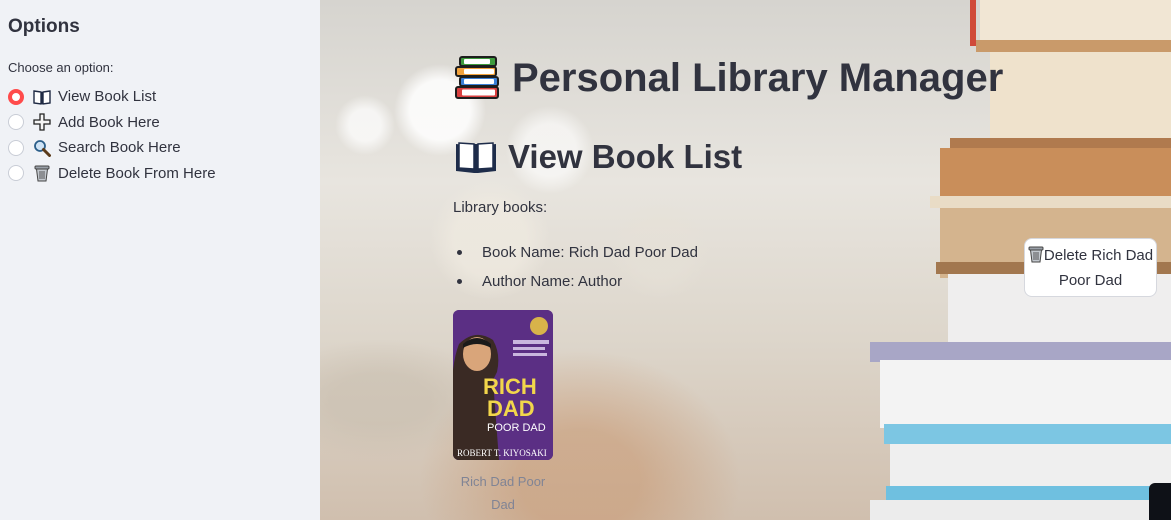 The image size is (1171, 520). Describe the element at coordinates (575, 286) in the screenshot. I see `author-name-item: Author Name: Author` at that location.